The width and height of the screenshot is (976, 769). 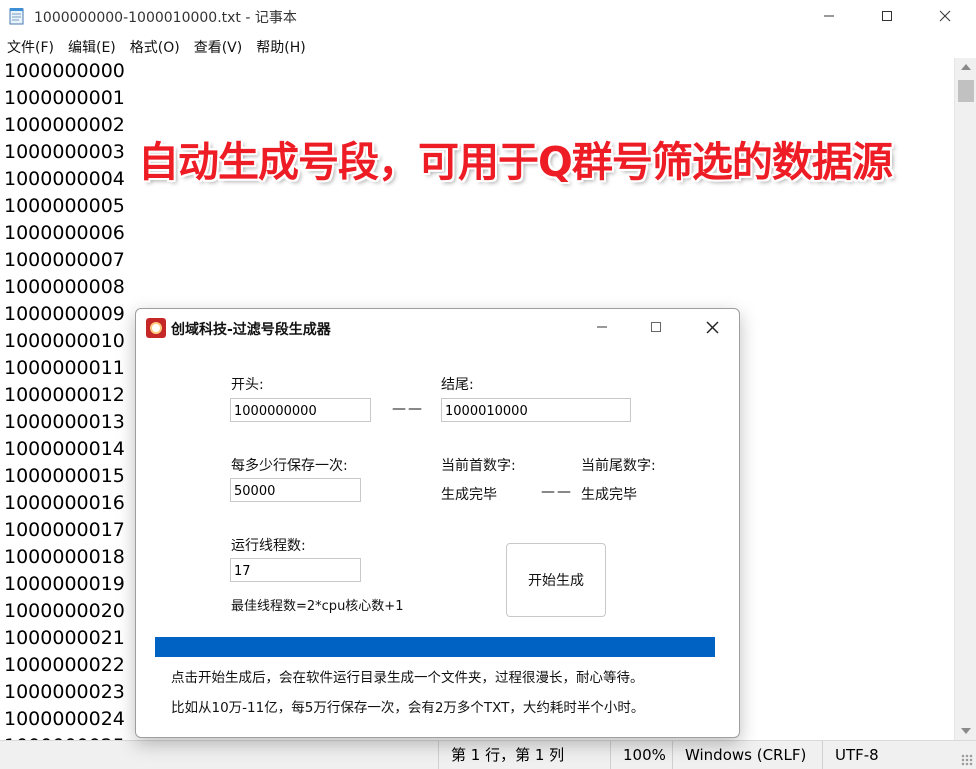 What do you see at coordinates (64, 287) in the screenshot?
I see `text-line: 1000000008` at bounding box center [64, 287].